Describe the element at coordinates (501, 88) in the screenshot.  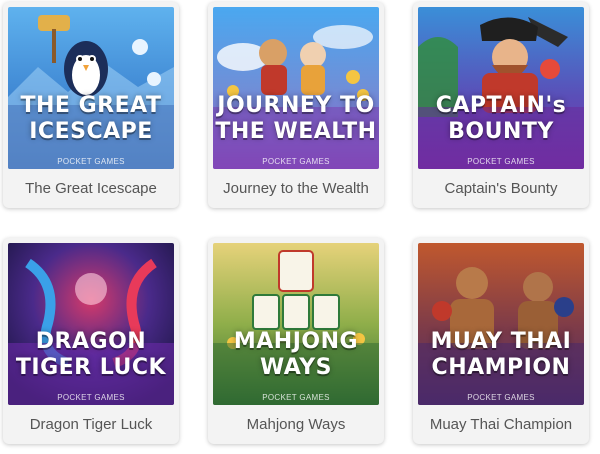
I see `game-thumbnail: CAPTAIN's BOUNTY POCKET GAMES` at that location.